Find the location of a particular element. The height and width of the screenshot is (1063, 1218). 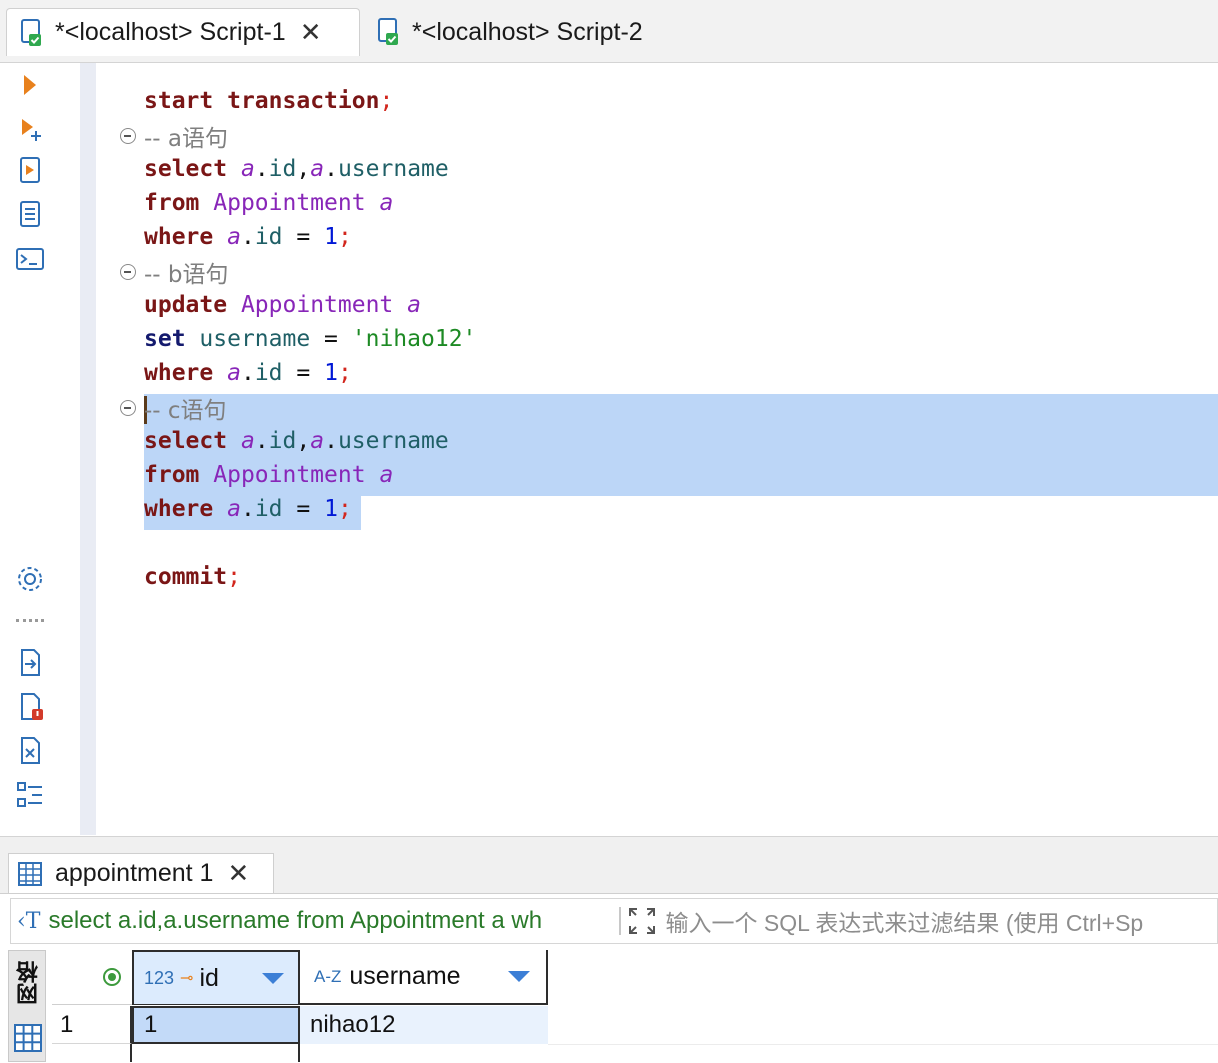

script-document-icon is located at coordinates (30, 215).